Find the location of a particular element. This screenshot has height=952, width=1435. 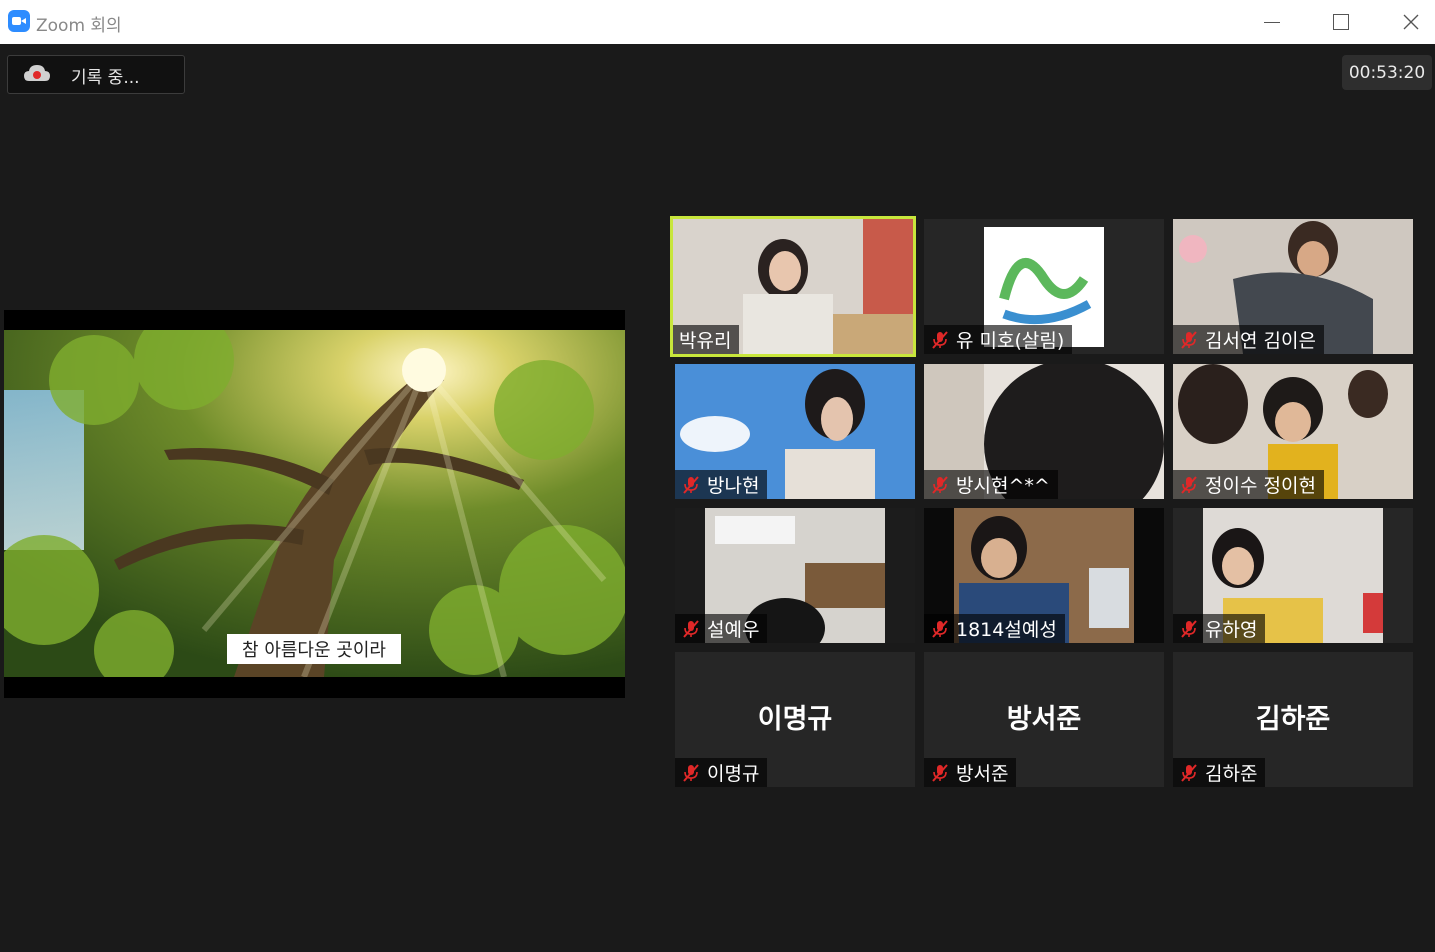

participant-tile: 박유리 is located at coordinates (793, 286).